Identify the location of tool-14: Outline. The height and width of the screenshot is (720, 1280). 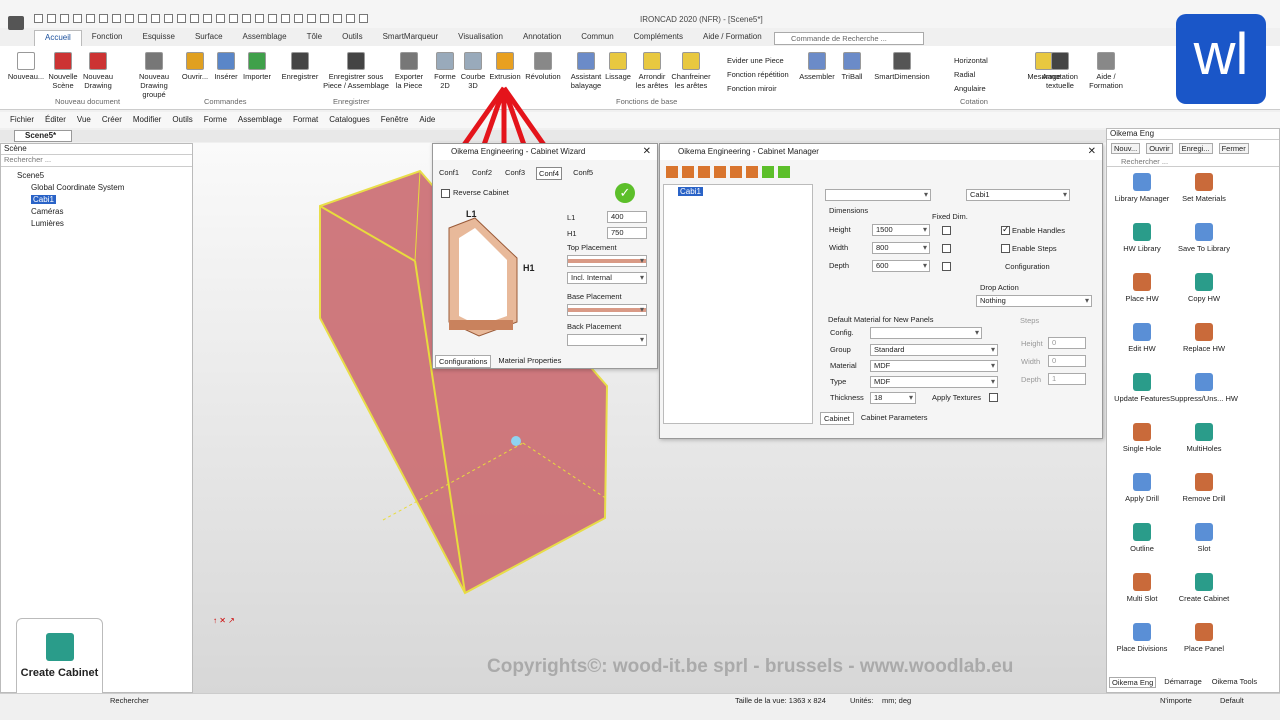
(1142, 538).